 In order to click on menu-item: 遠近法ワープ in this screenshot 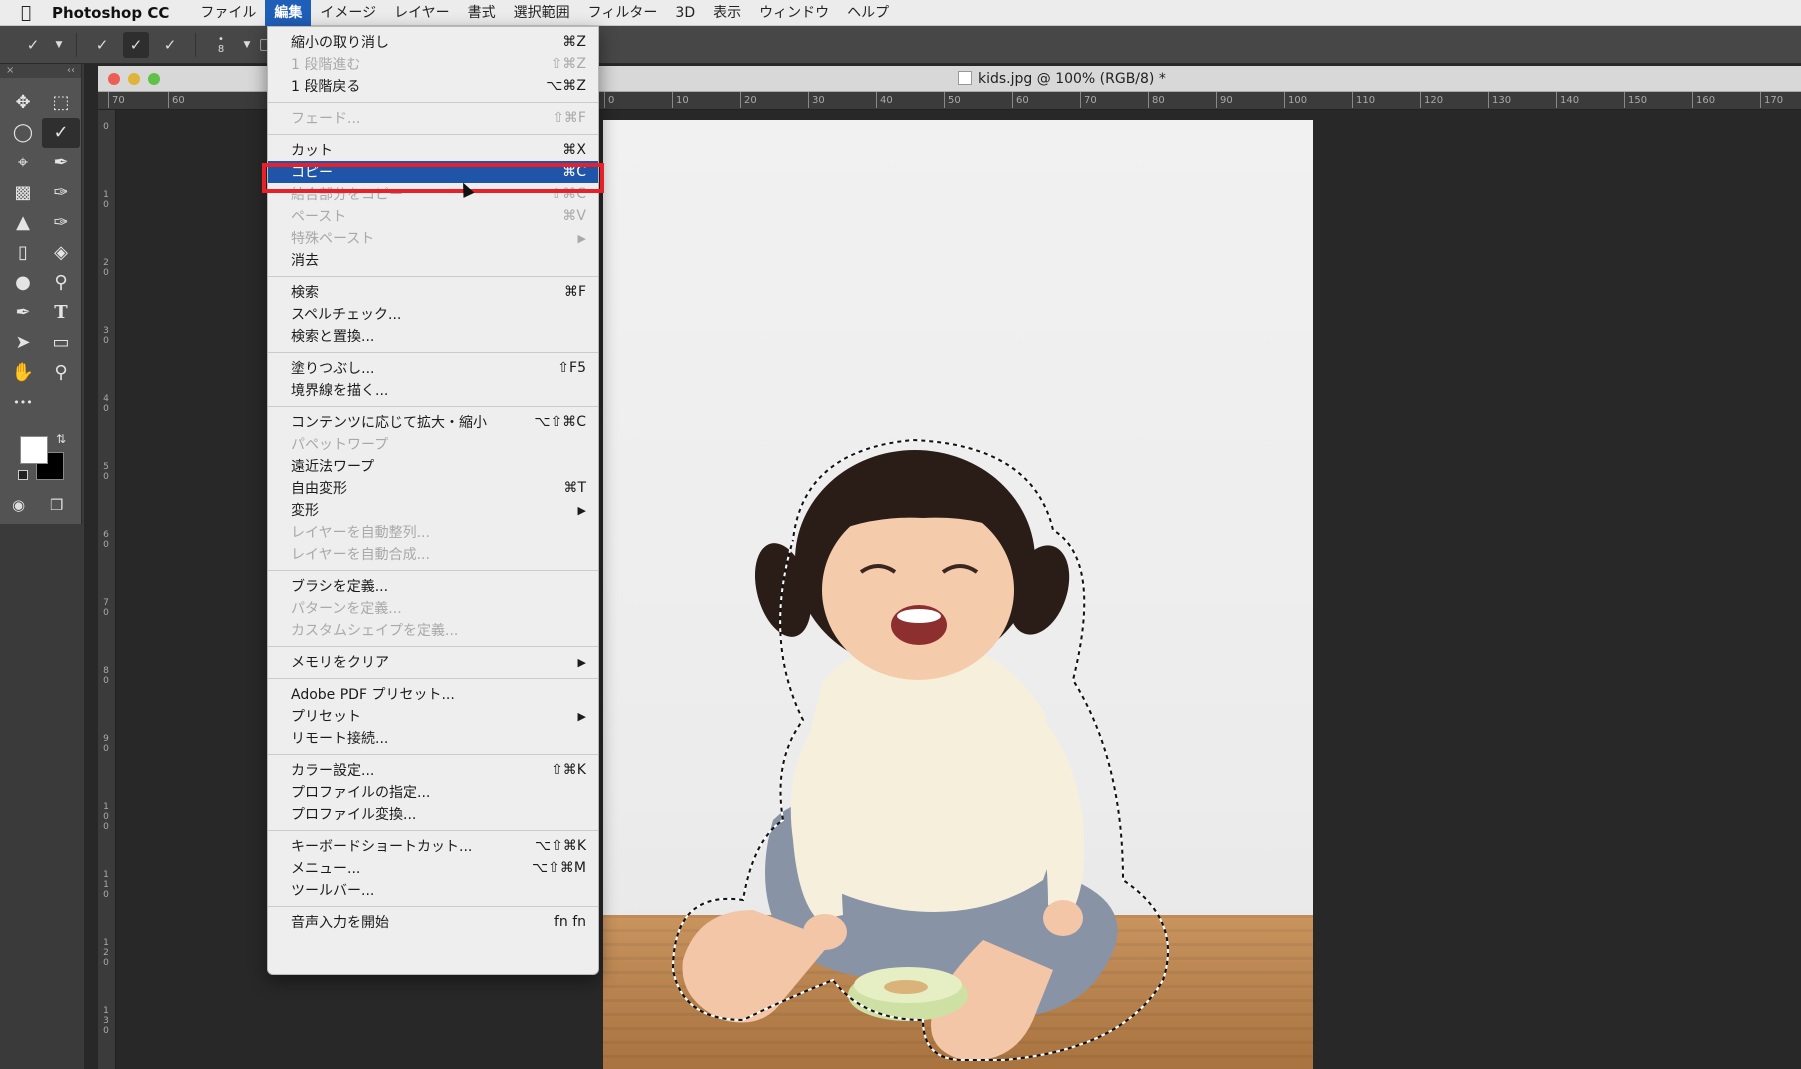, I will do `click(433, 466)`.